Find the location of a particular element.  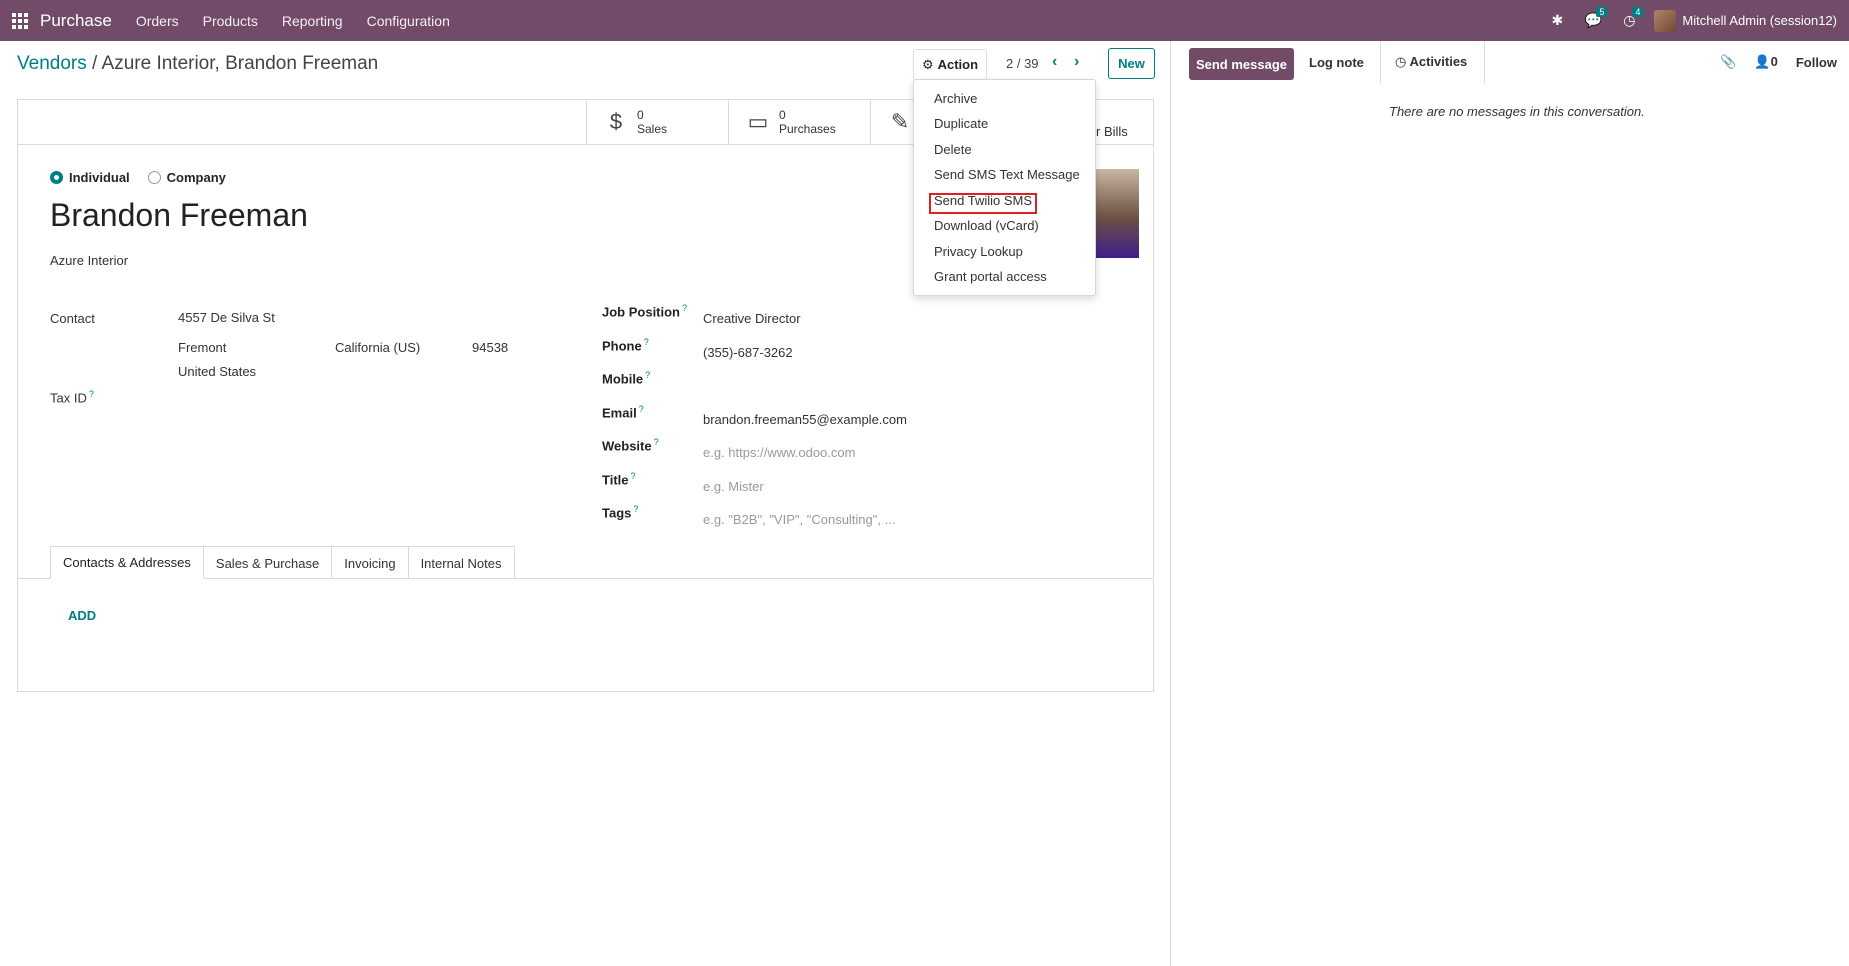

title-label: Title? is located at coordinates (619, 479).